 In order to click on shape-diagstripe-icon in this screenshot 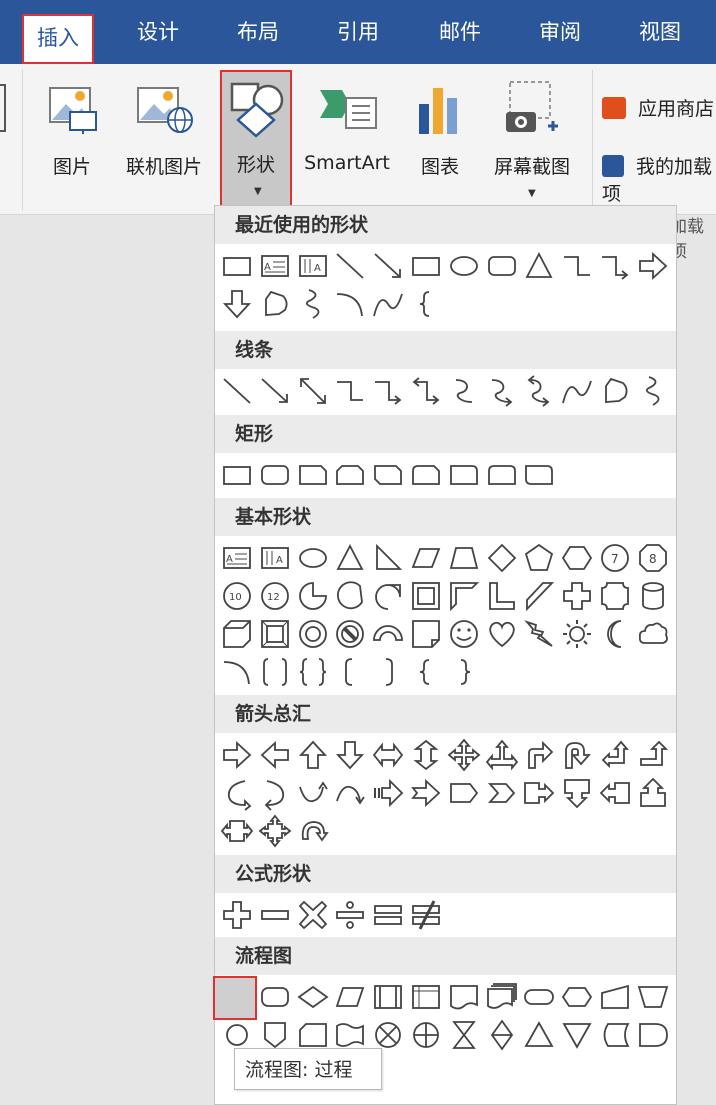, I will do `click(539, 596)`.